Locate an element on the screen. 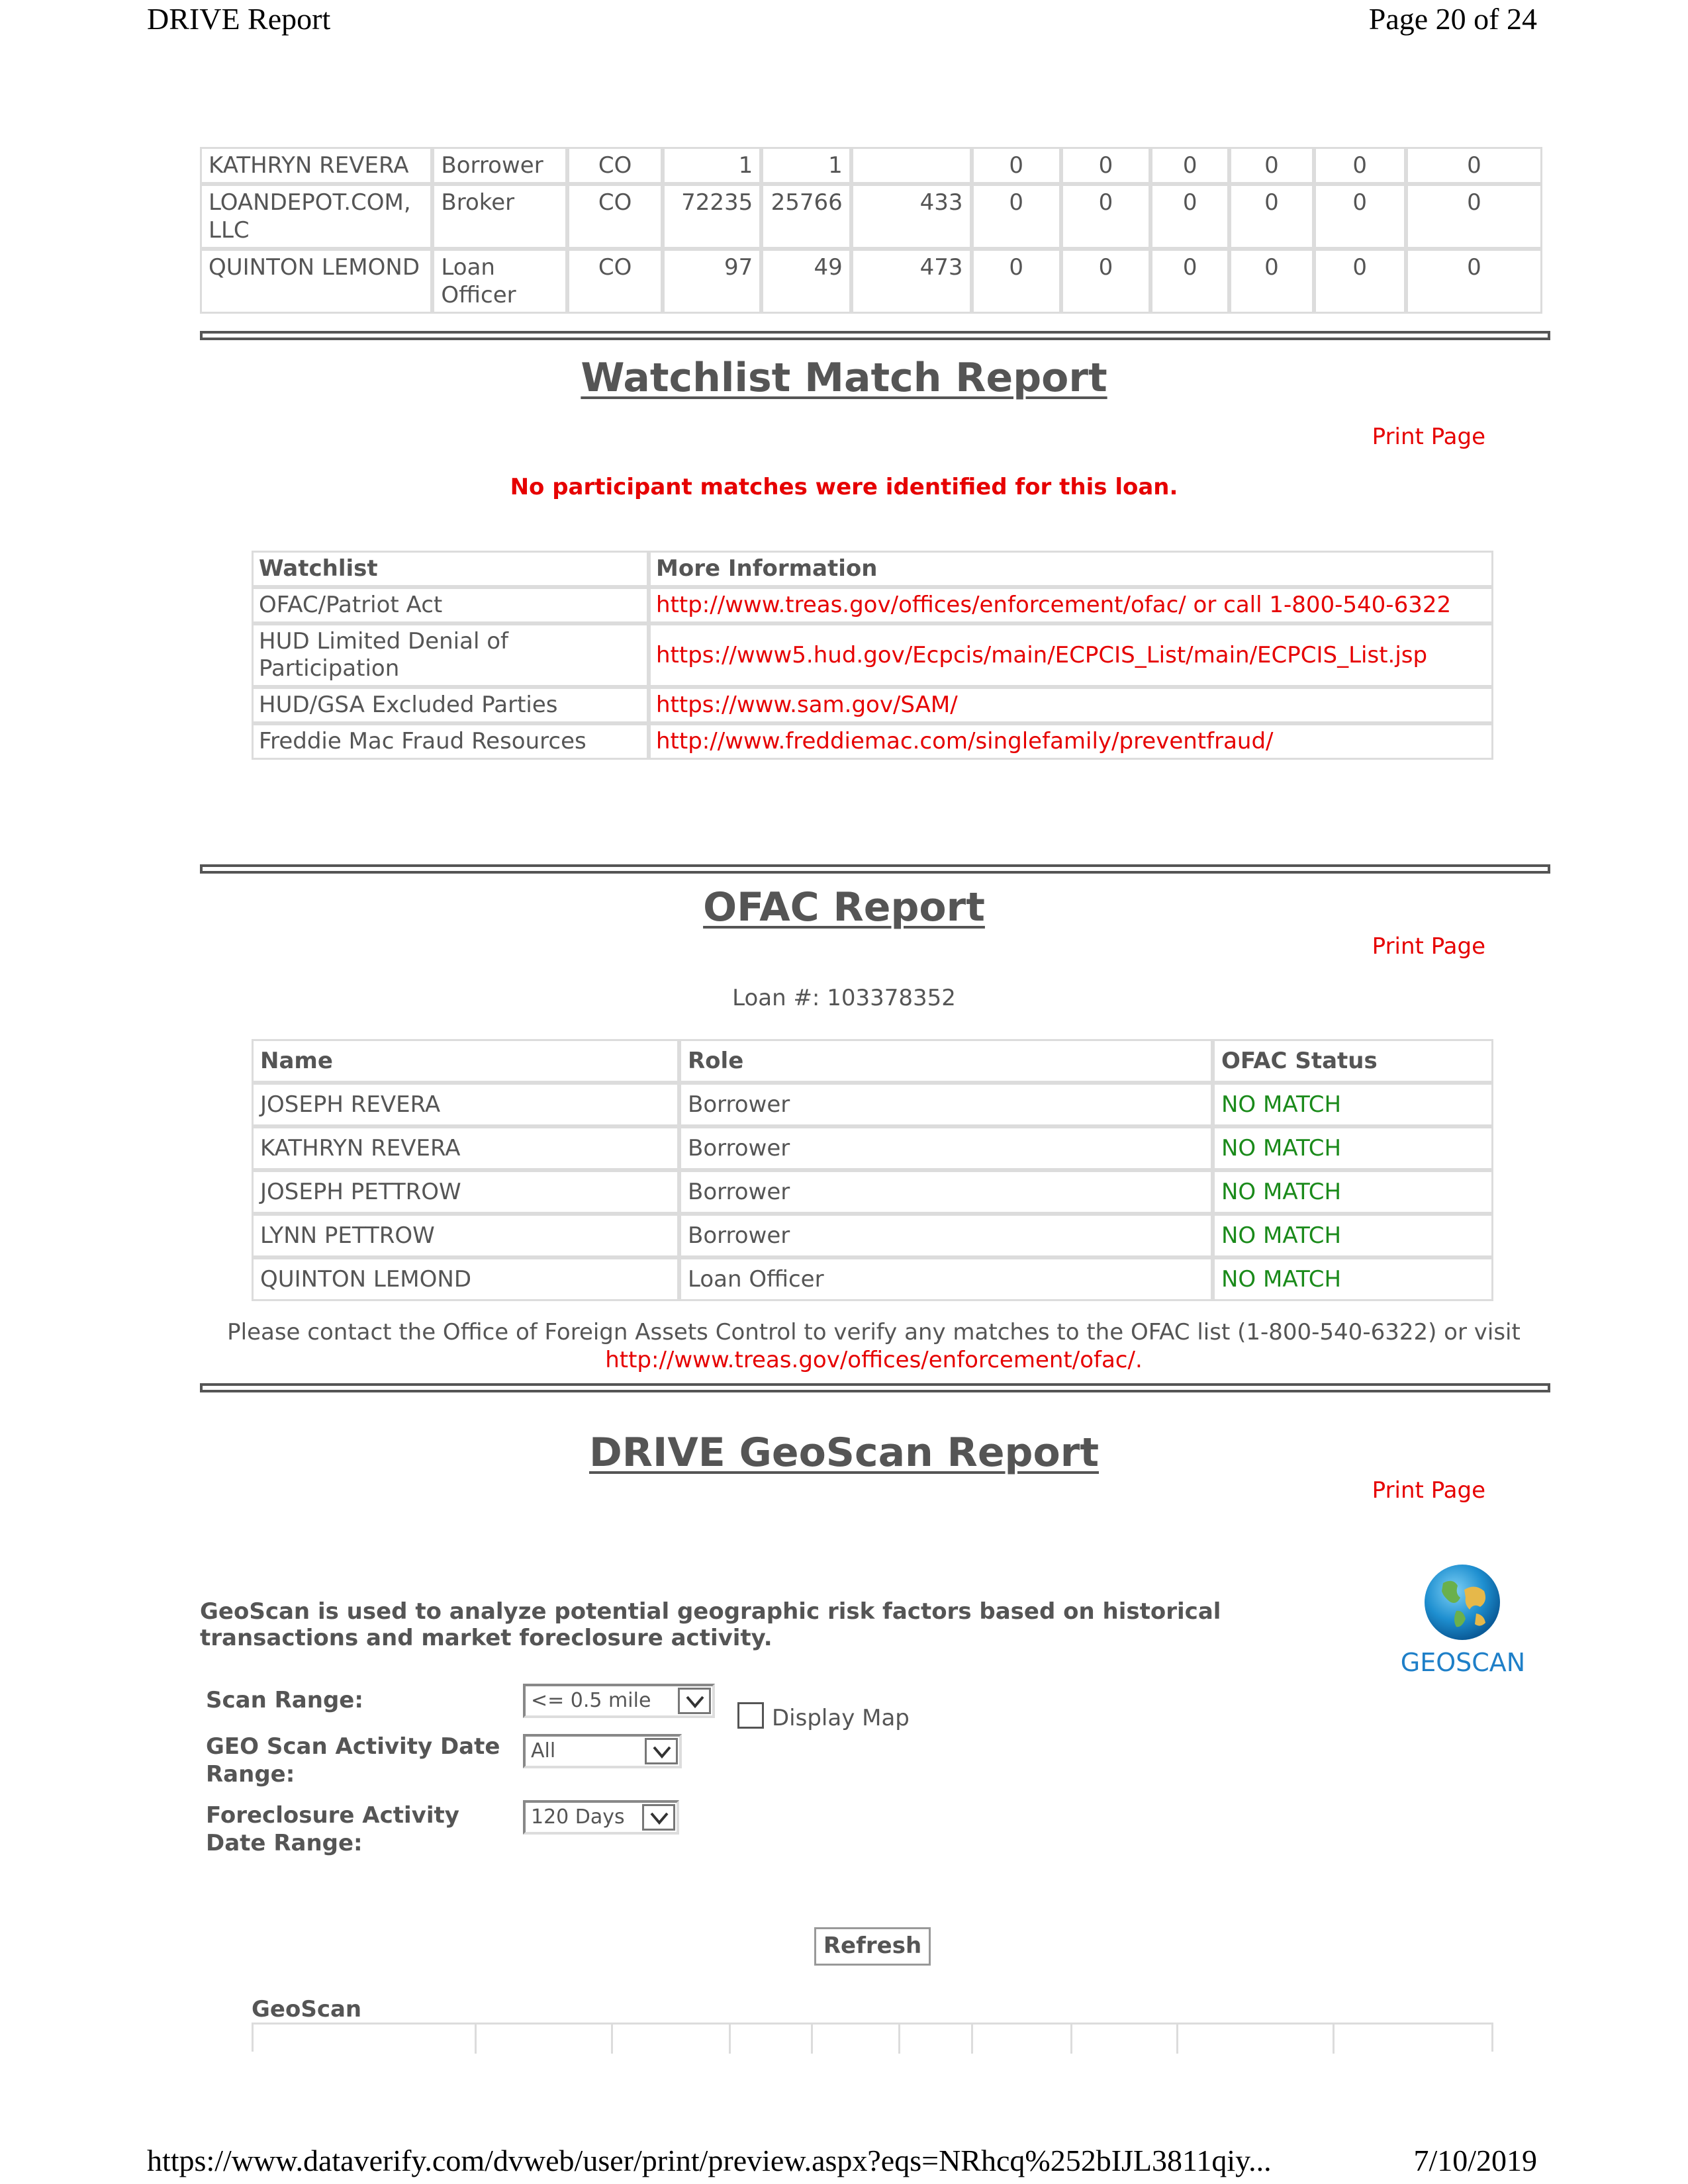 The image size is (1688, 2184). ofac-report-title: OFAC Report is located at coordinates (844, 907).